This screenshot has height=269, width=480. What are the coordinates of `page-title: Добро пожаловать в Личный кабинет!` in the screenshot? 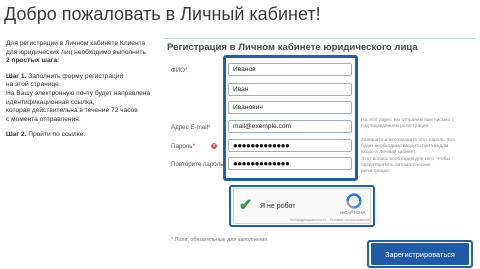 It's located at (162, 14).